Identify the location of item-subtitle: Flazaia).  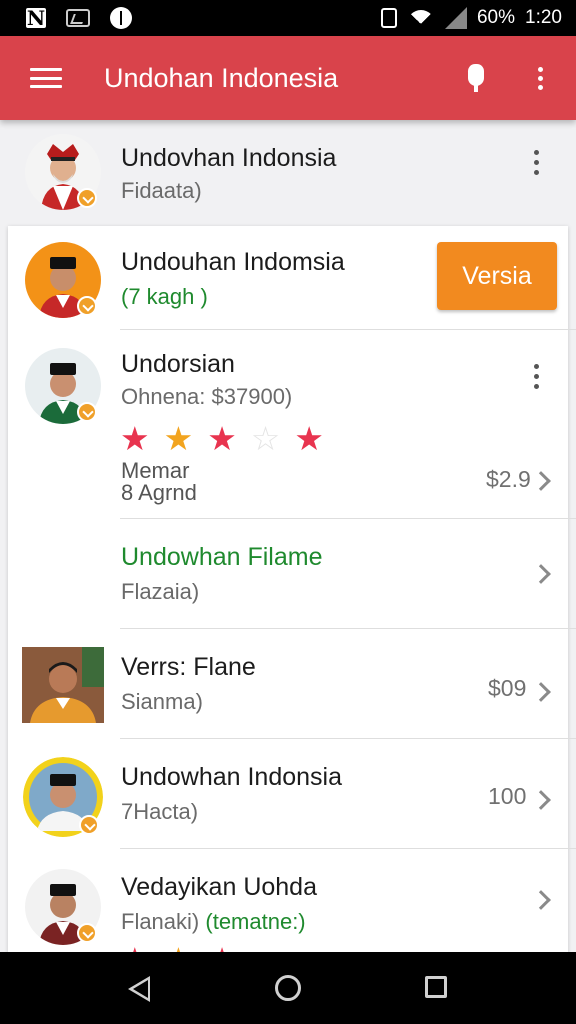
(160, 591).